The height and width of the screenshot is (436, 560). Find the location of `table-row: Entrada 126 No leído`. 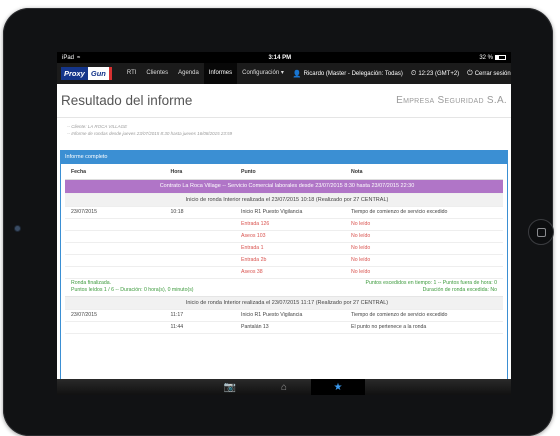

table-row: Entrada 126 No leído is located at coordinates (284, 224).